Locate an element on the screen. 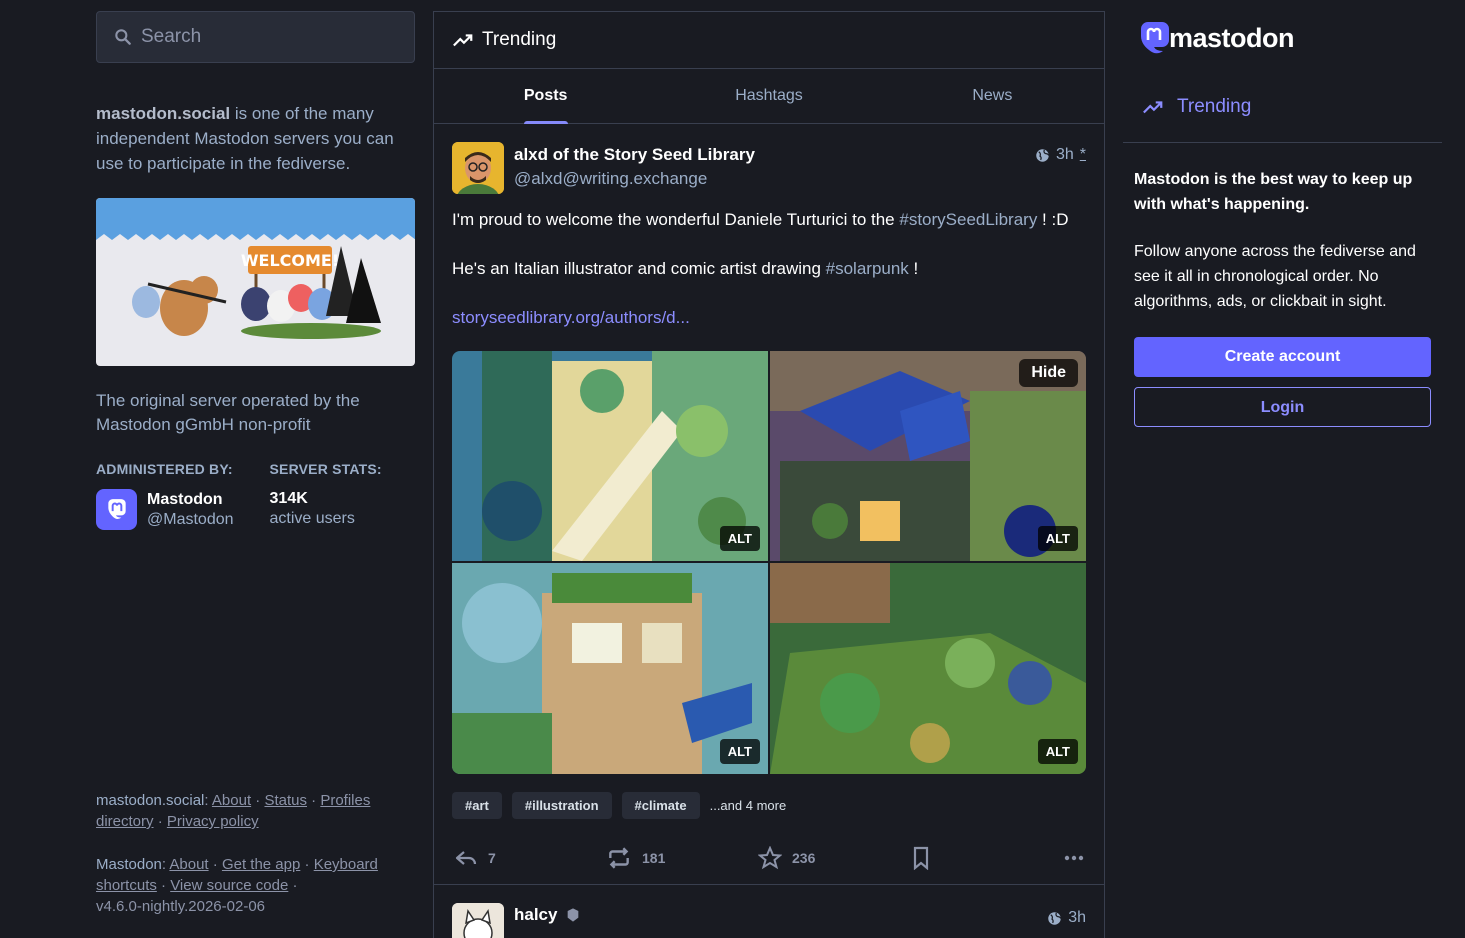 This screenshot has width=1465, height=938. star-icon is located at coordinates (770, 858).